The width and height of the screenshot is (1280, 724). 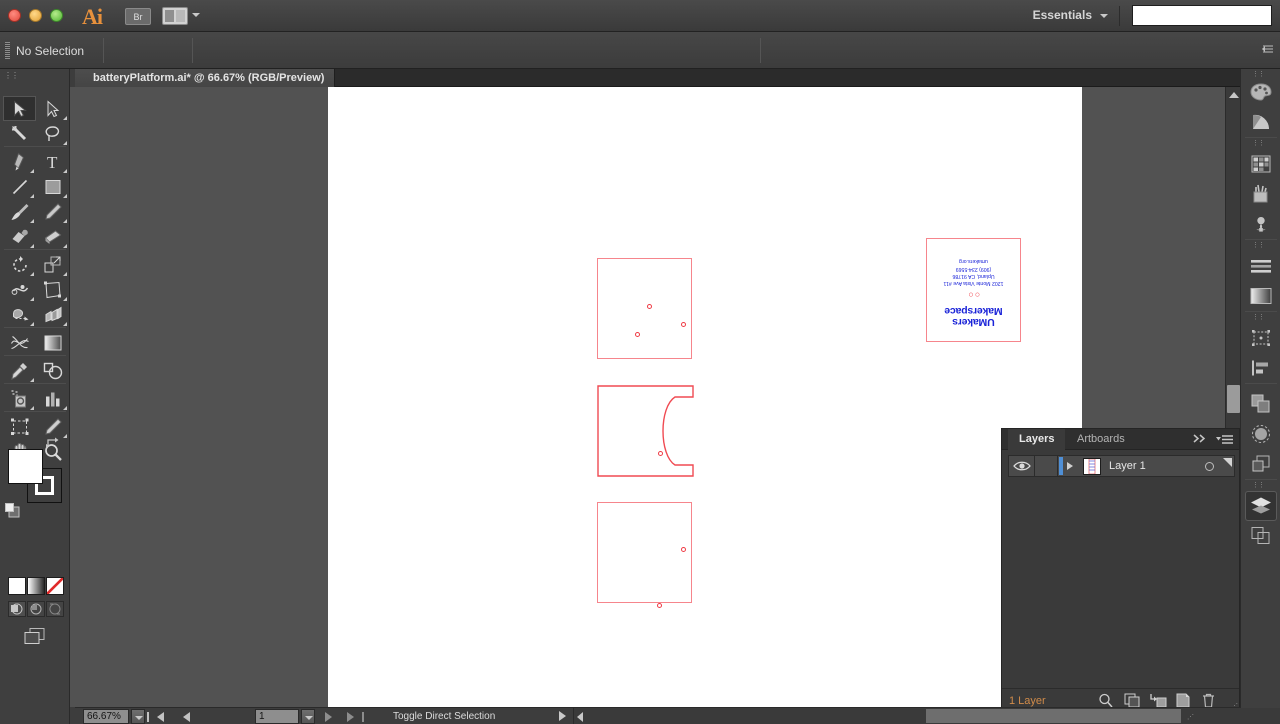 I want to click on line-segment-tool, so click(x=19, y=186).